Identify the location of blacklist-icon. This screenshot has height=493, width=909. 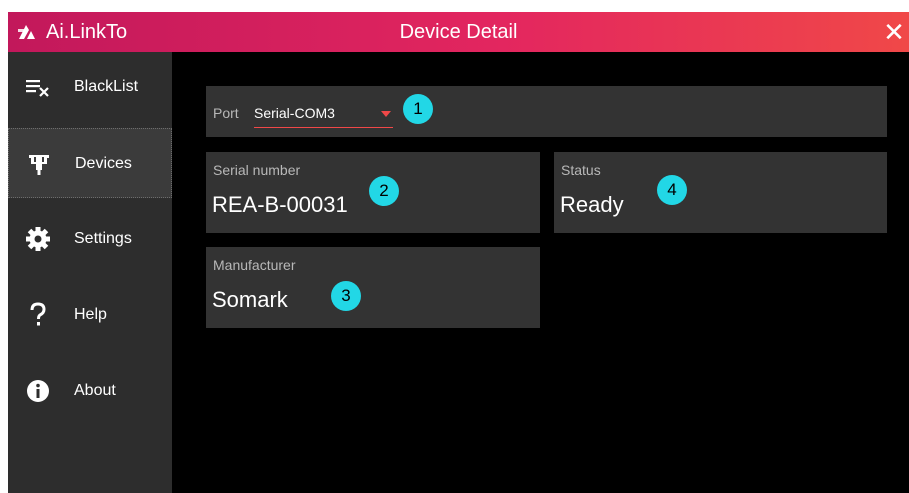
(37, 88).